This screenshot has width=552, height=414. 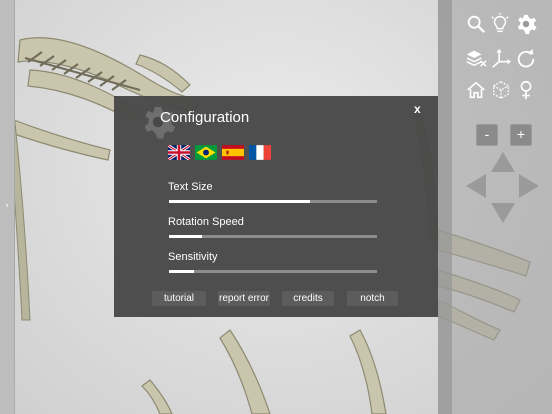 I want to click on rotation-speed-slider-fill, so click(x=186, y=236).